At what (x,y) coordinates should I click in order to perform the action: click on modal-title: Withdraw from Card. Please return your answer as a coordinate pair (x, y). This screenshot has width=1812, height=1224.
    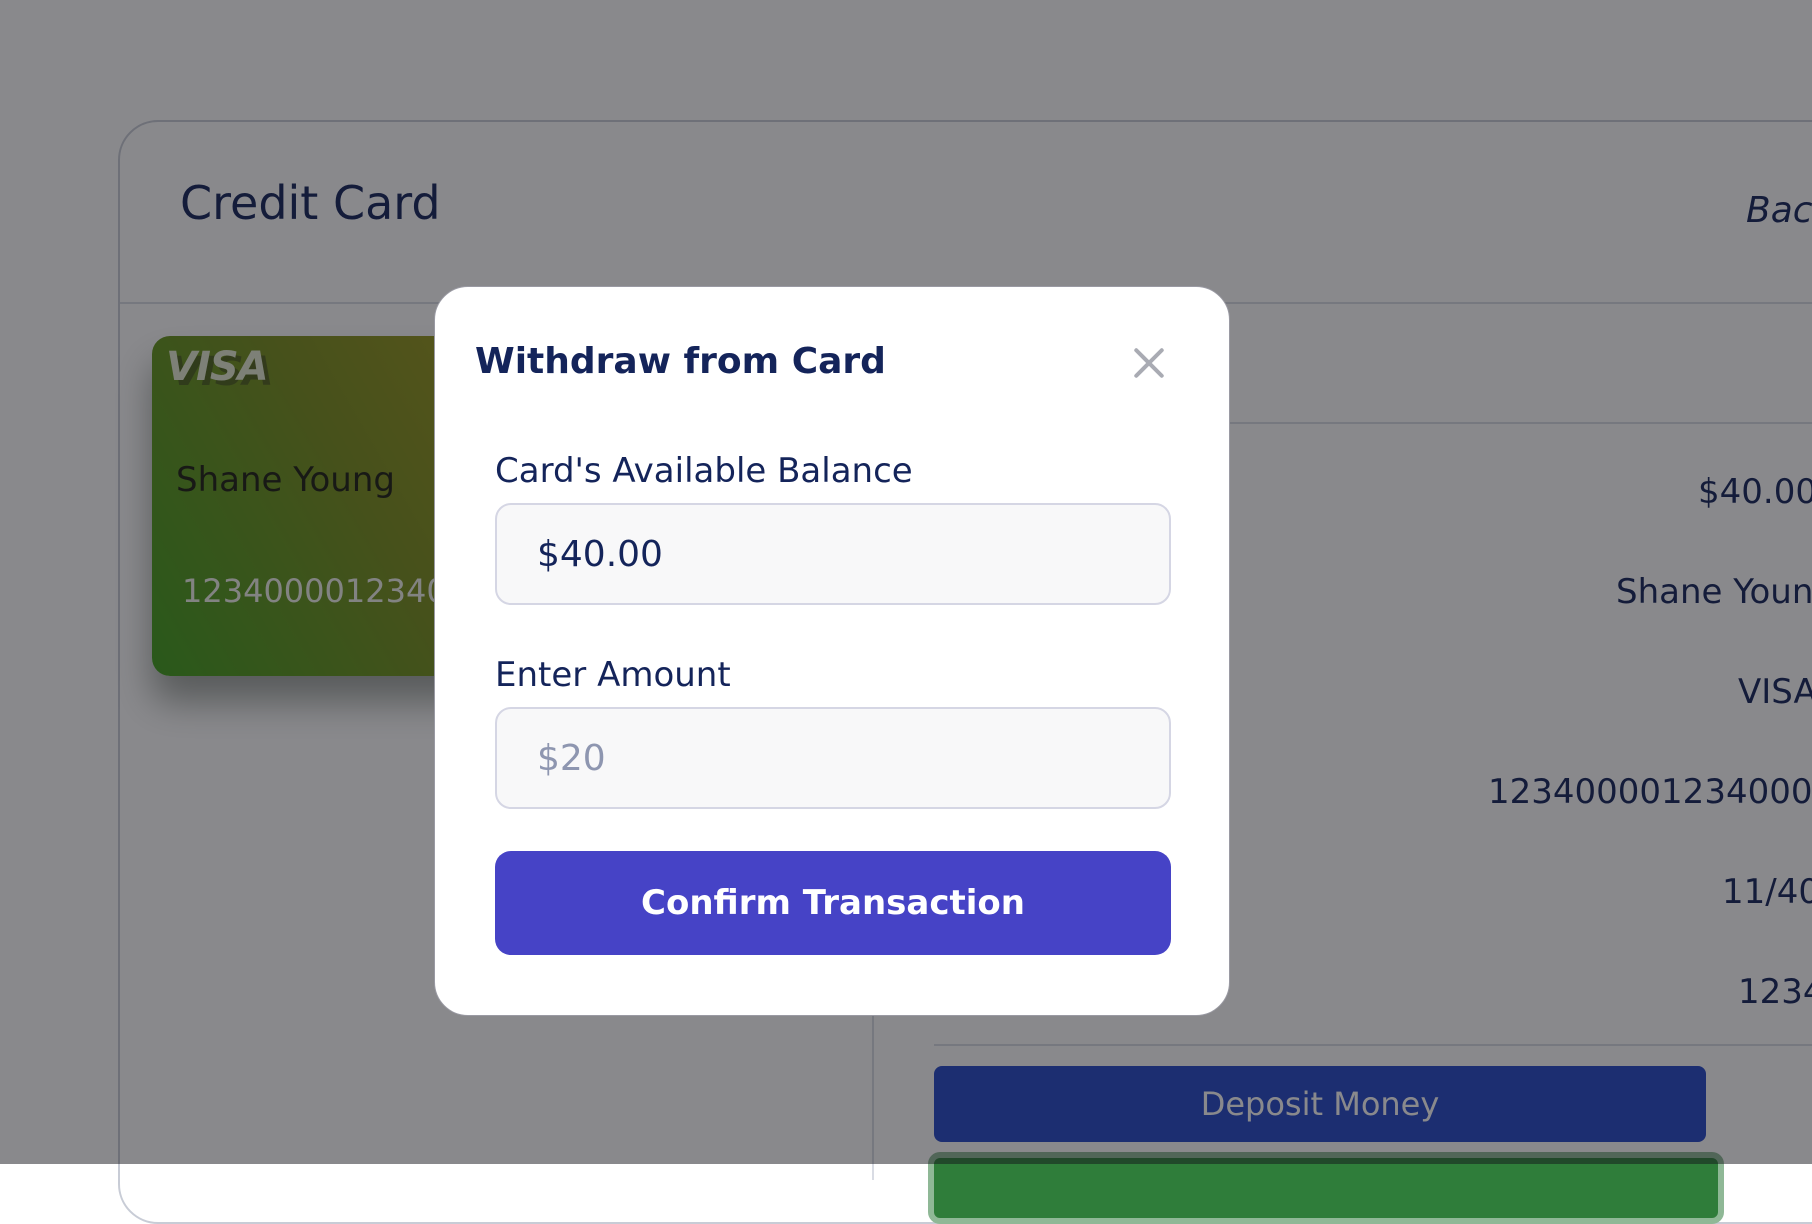
    Looking at the image, I should click on (680, 361).